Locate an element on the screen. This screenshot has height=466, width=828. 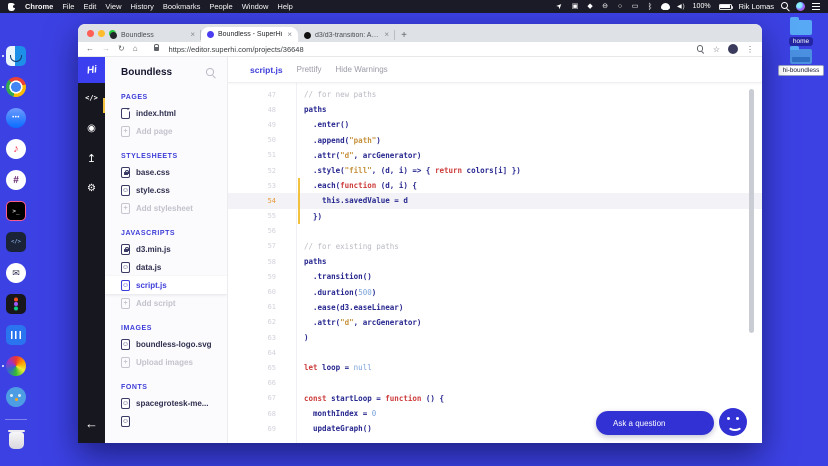
sidebar-item-data-js: data.js is located at coordinates (166, 267).